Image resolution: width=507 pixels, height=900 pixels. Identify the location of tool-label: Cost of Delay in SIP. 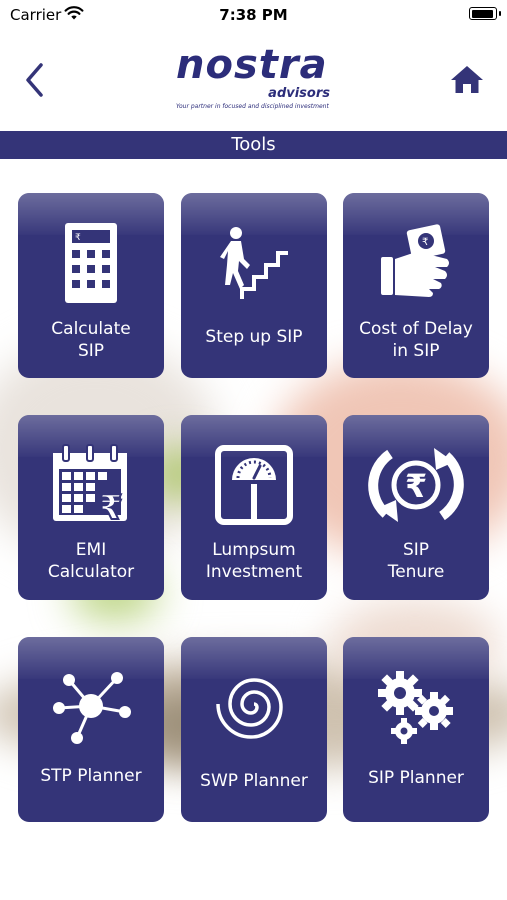
(416, 340).